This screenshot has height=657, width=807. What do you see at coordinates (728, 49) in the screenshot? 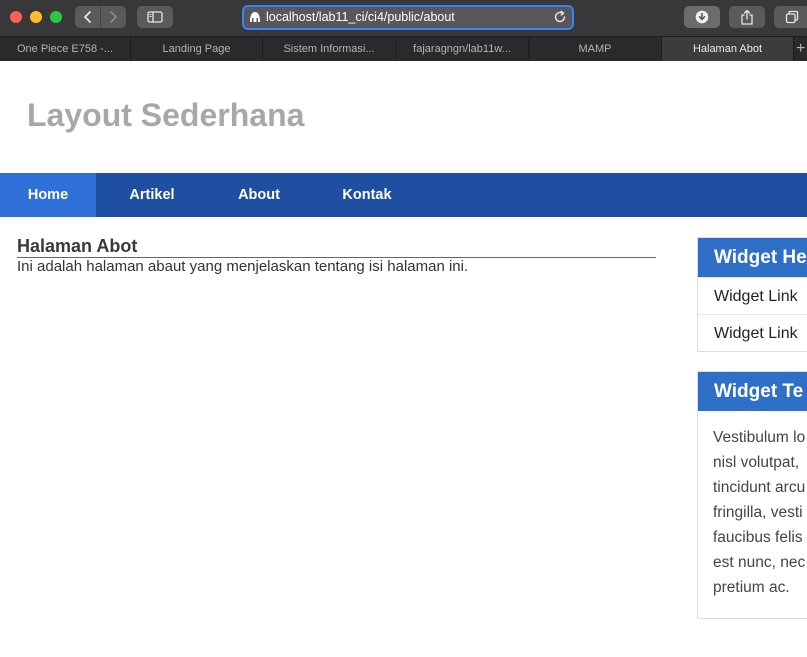
I see `browser-tab-active: Halaman Abot` at bounding box center [728, 49].